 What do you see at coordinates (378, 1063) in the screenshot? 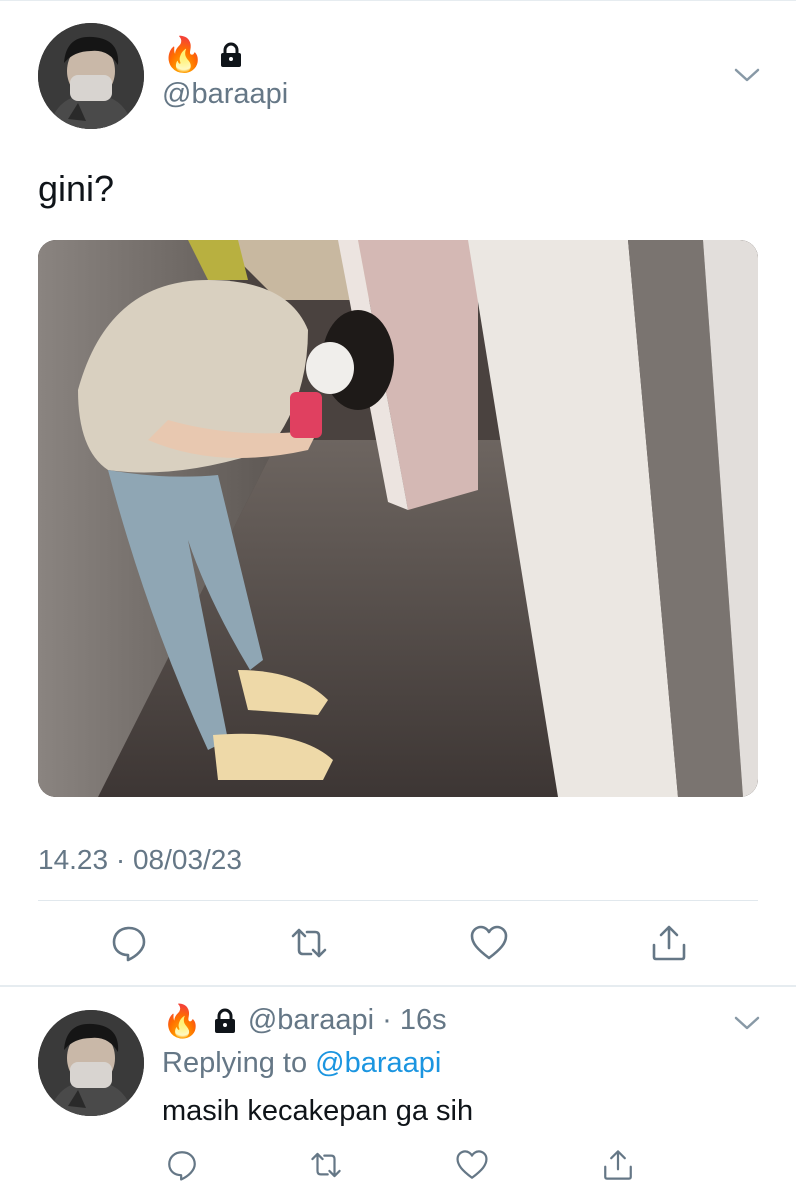
I see `replying-to-mention: @baraapi` at bounding box center [378, 1063].